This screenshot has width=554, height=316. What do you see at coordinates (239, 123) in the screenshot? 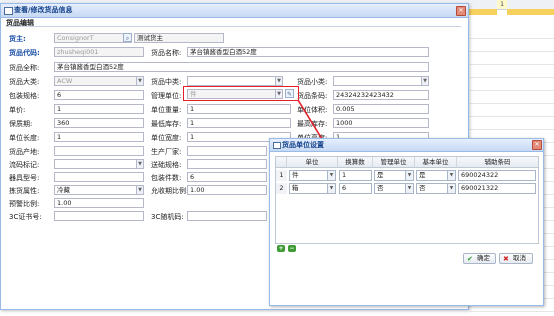
I see `min-stock-field: 1` at bounding box center [239, 123].